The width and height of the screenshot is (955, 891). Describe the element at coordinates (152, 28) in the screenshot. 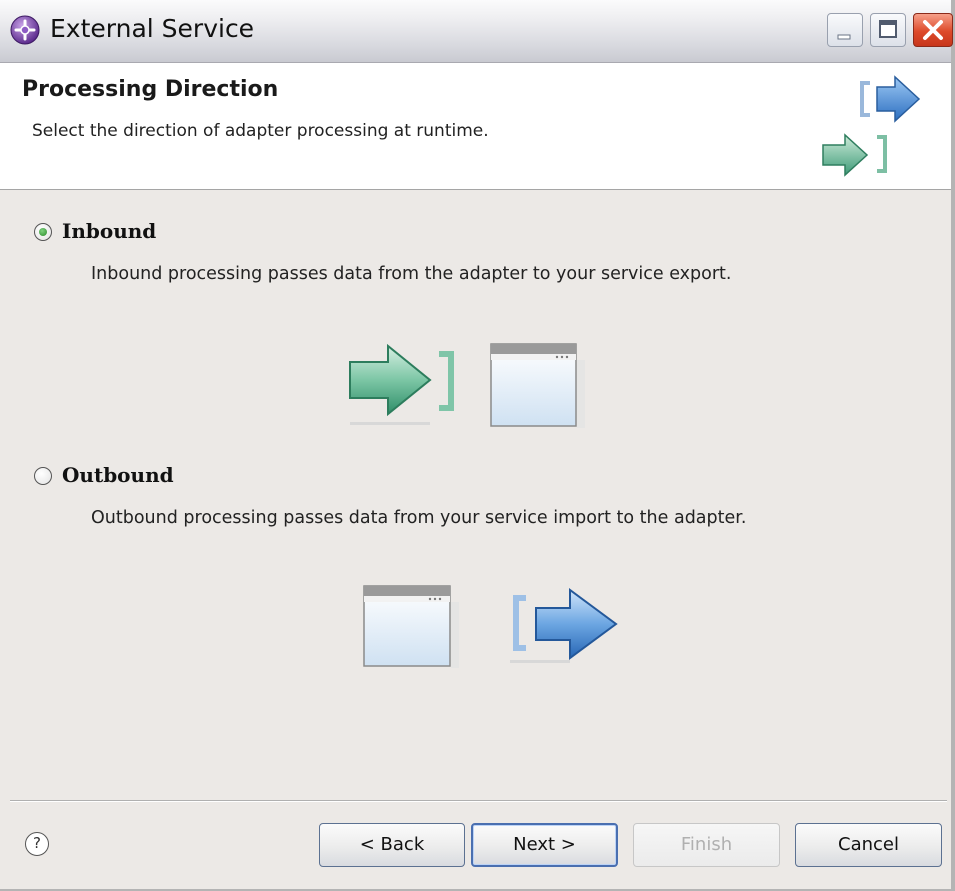

I see `window-title: External Service` at that location.